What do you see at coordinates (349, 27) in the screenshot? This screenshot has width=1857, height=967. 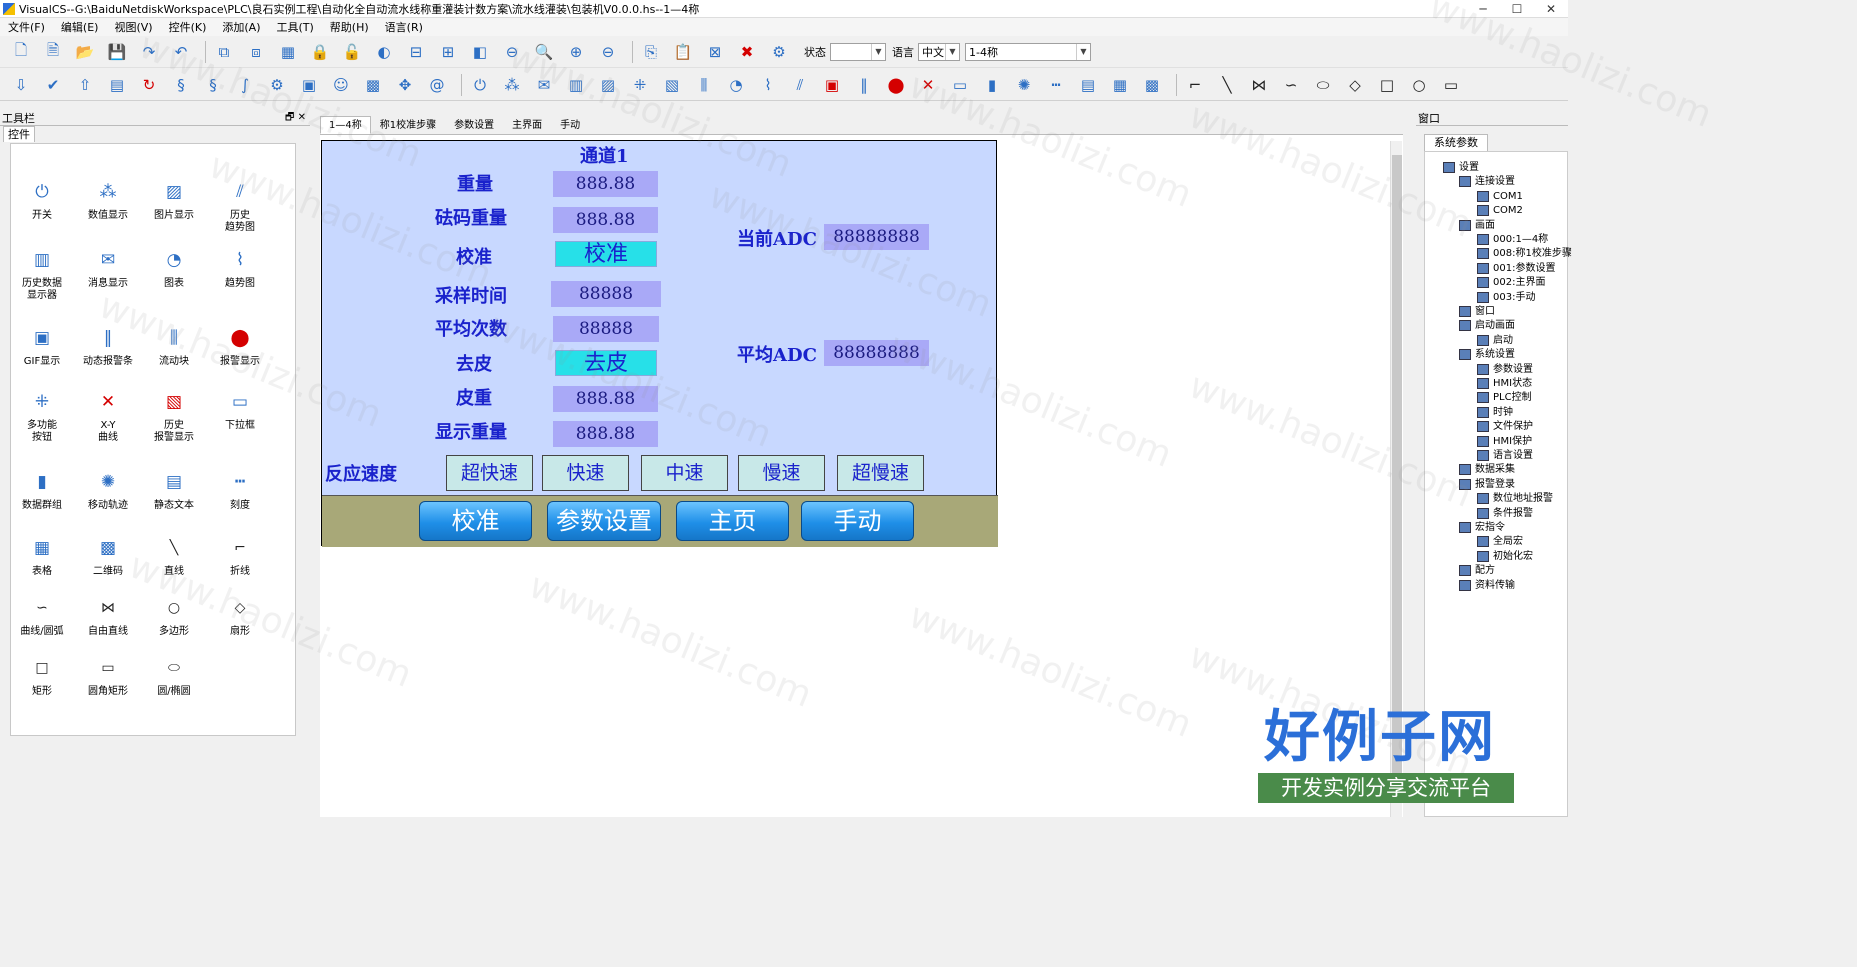 I see `menu-help: 帮助(H)` at bounding box center [349, 27].